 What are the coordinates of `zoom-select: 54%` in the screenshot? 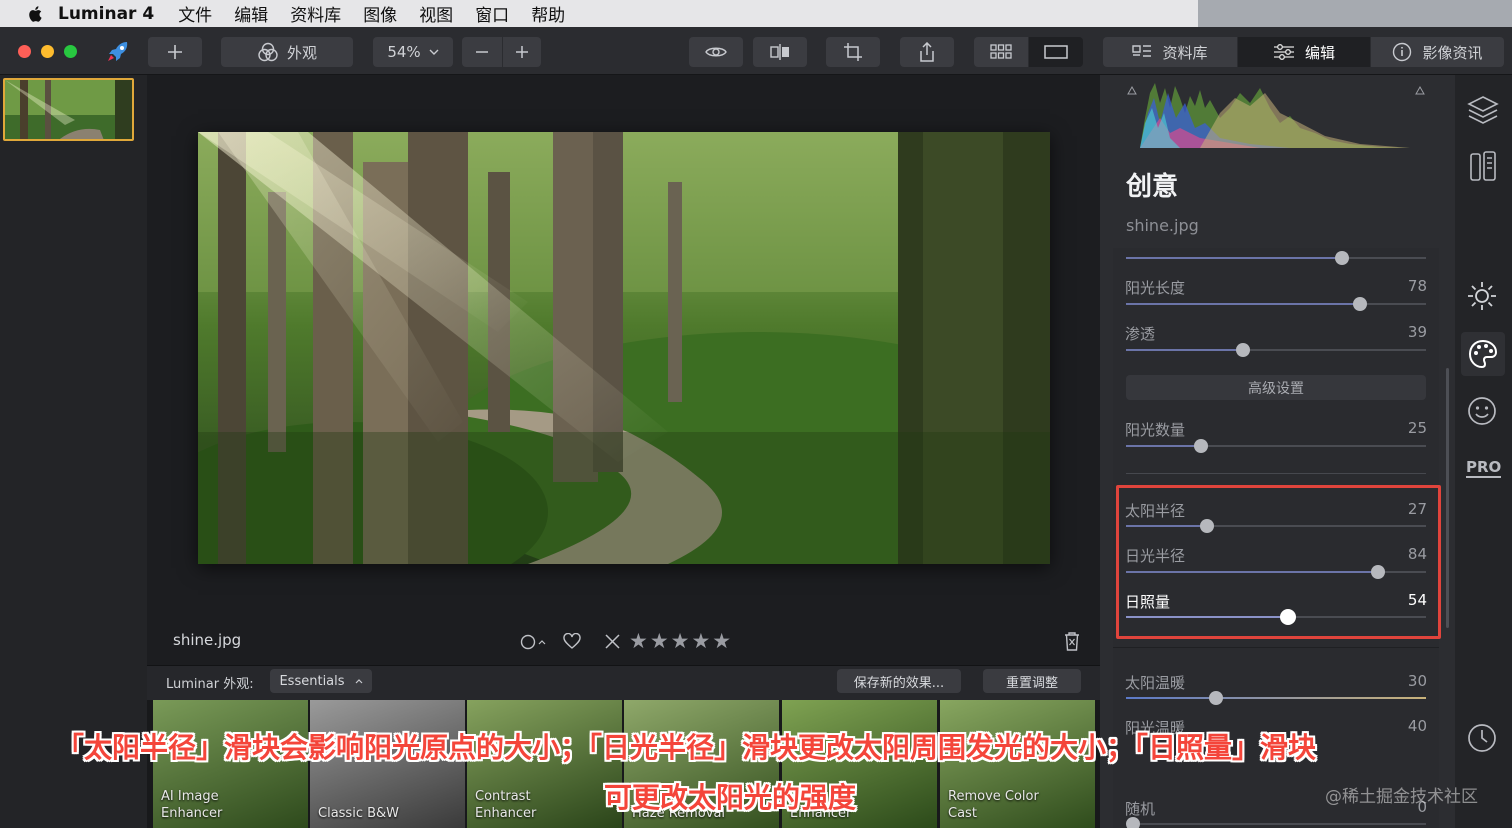 It's located at (413, 52).